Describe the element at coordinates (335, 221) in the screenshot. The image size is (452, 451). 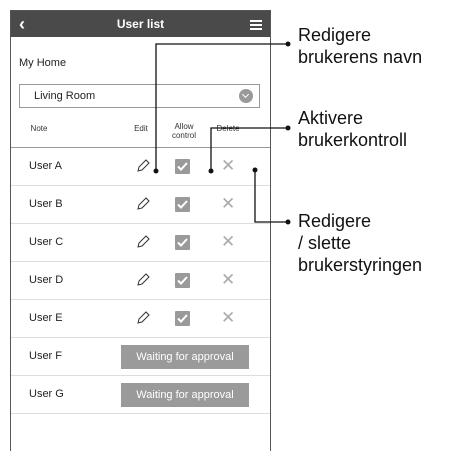
I see `callout-manage-line1: Redigere` at that location.